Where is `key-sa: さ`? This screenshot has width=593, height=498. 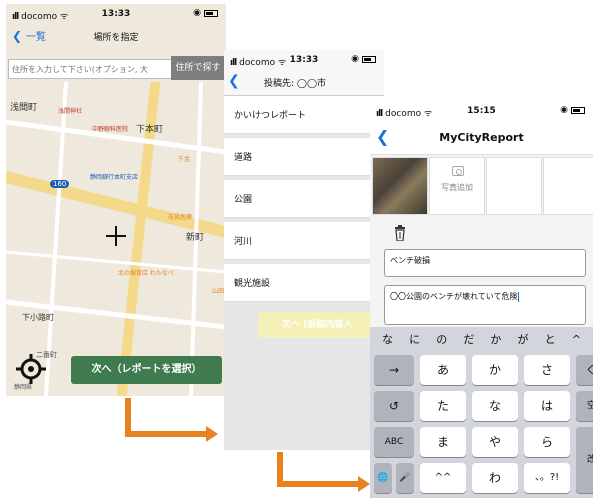 key-sa: さ is located at coordinates (547, 370).